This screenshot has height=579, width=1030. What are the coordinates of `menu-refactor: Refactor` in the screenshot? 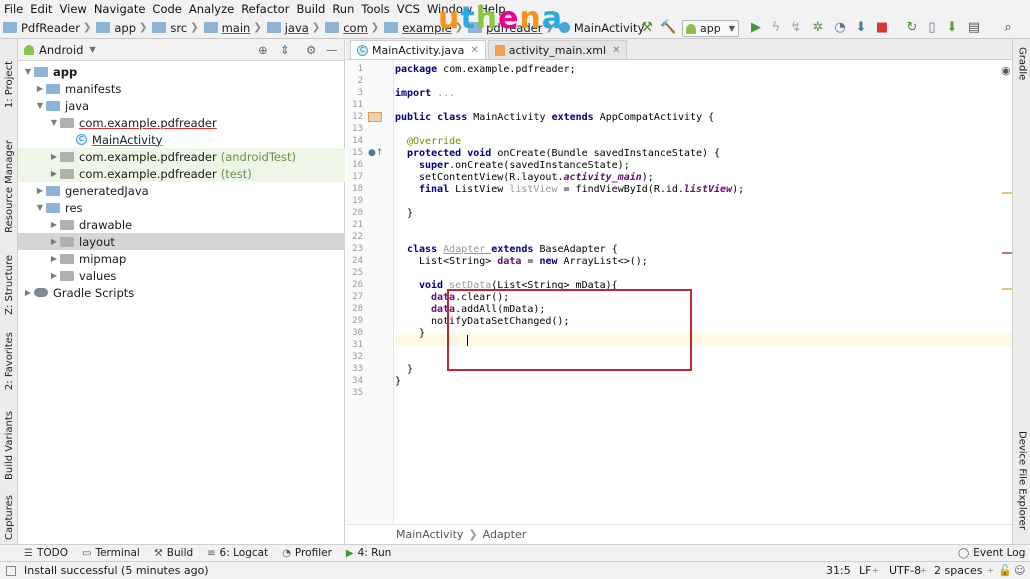 It's located at (265, 9).